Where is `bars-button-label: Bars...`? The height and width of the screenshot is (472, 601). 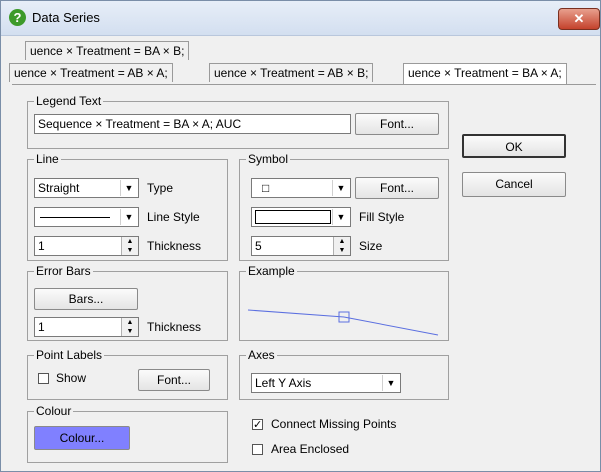 bars-button-label: Bars... is located at coordinates (86, 299).